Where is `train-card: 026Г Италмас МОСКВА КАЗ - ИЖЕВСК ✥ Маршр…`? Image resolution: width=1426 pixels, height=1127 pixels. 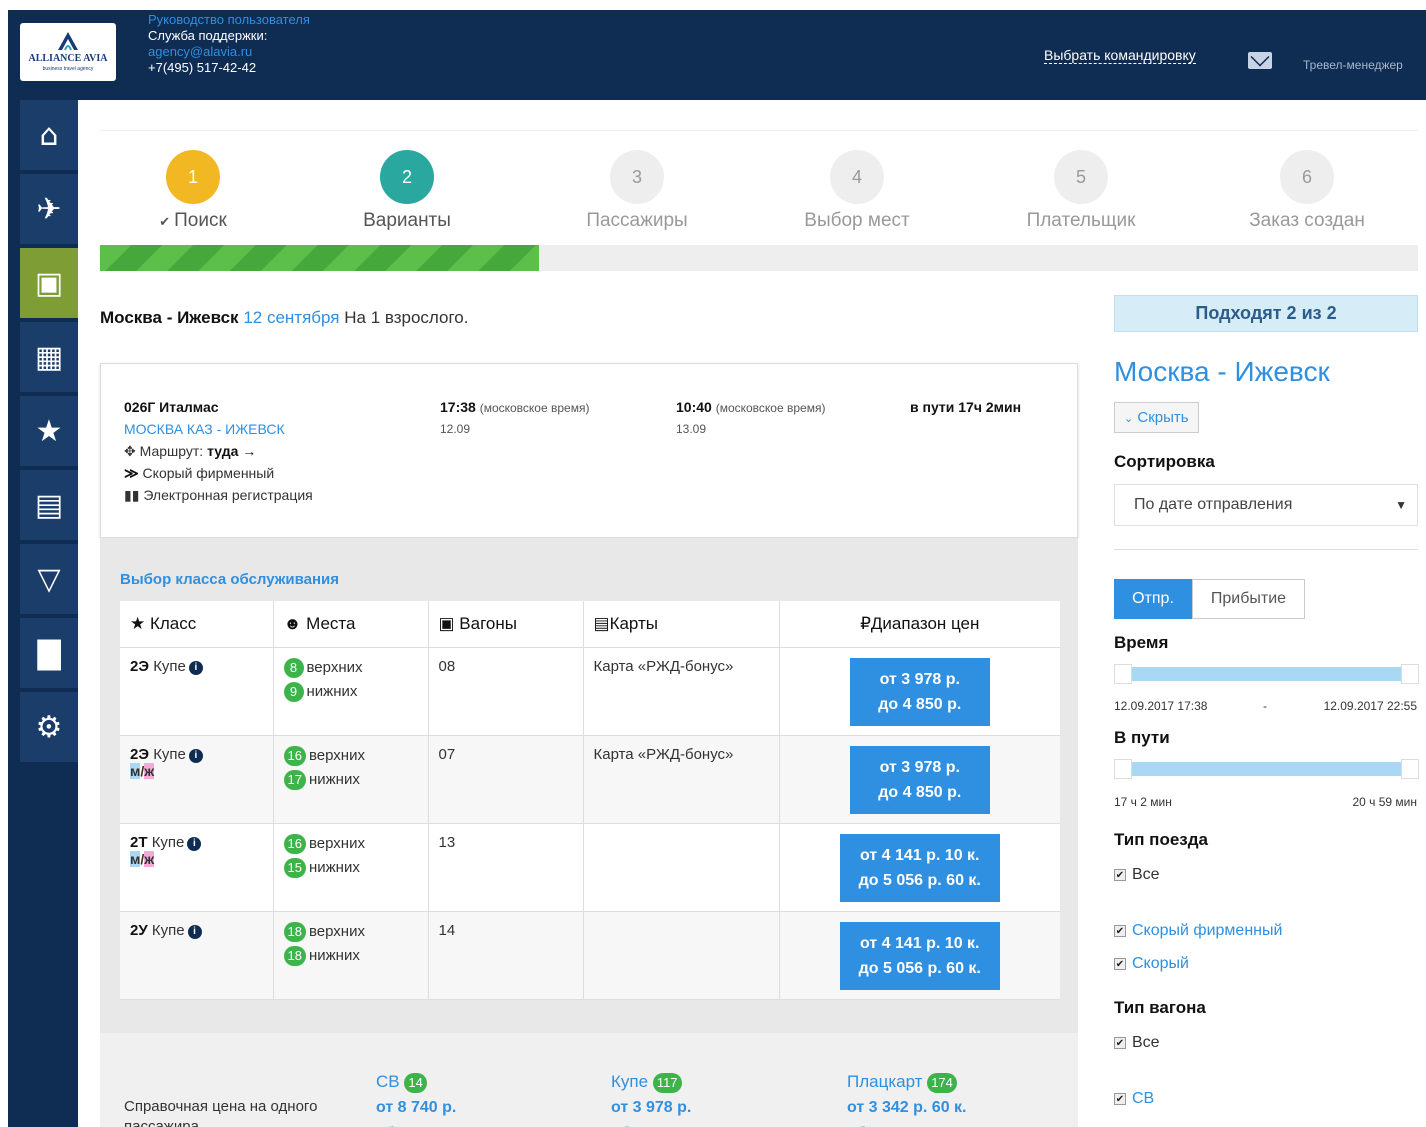
train-card: 026Г Италмас МОСКВА КАЗ - ИЖЕВСК ✥ Маршр… is located at coordinates (589, 450).